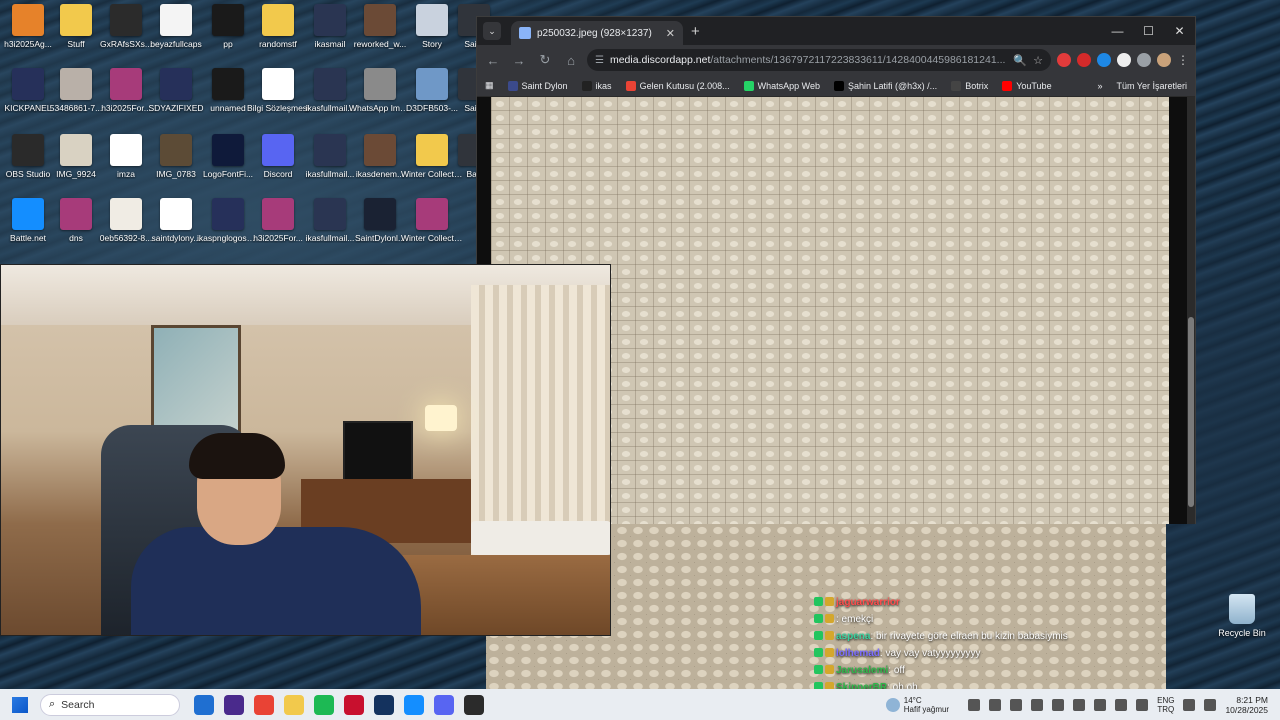 This screenshot has height=720, width=1280. What do you see at coordinates (176, 99) in the screenshot?
I see `desktop-icon: SDYAZIFIXED` at bounding box center [176, 99].